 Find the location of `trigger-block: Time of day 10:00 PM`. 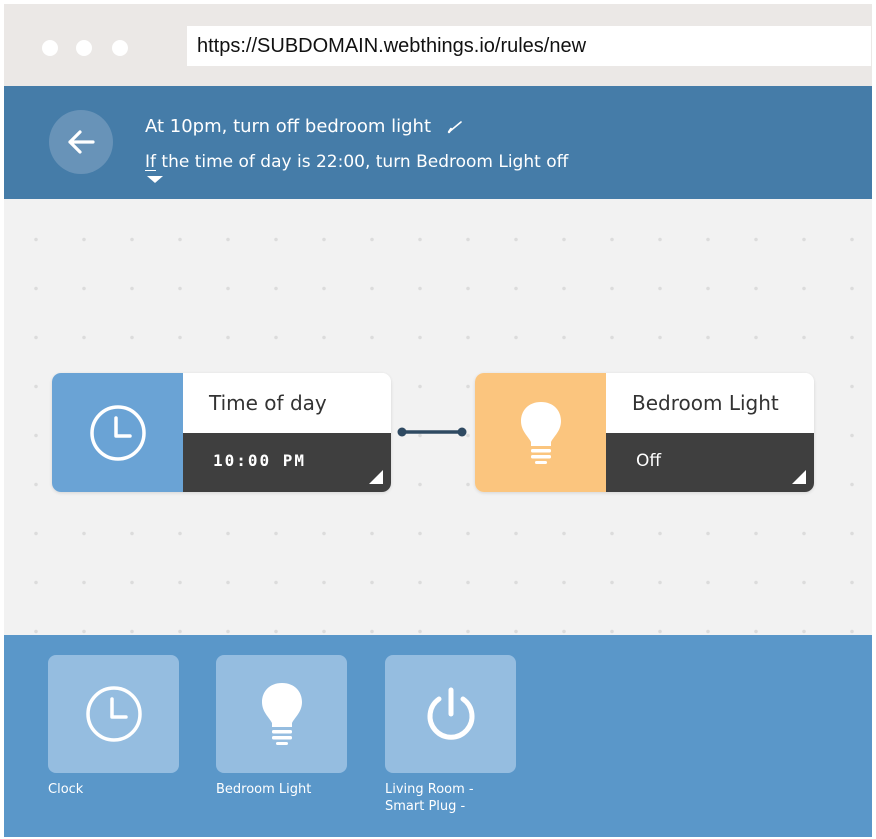

trigger-block: Time of day 10:00 PM is located at coordinates (221, 432).